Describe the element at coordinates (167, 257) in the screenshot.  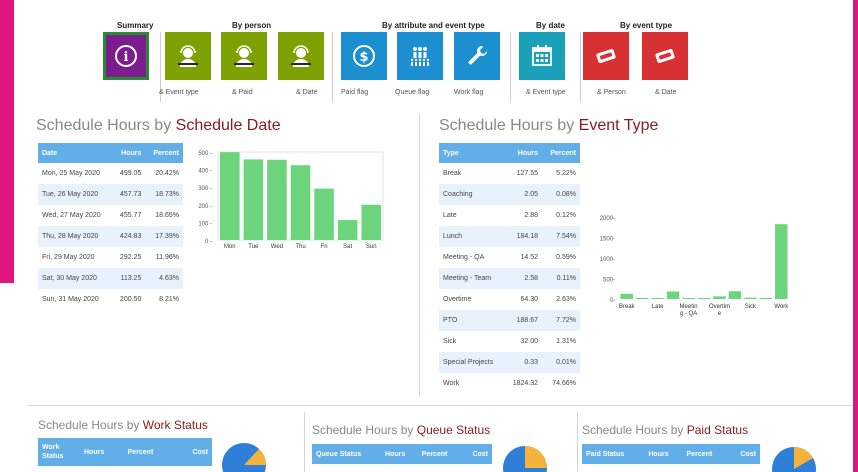
I see `table-cell: 11.96%` at that location.